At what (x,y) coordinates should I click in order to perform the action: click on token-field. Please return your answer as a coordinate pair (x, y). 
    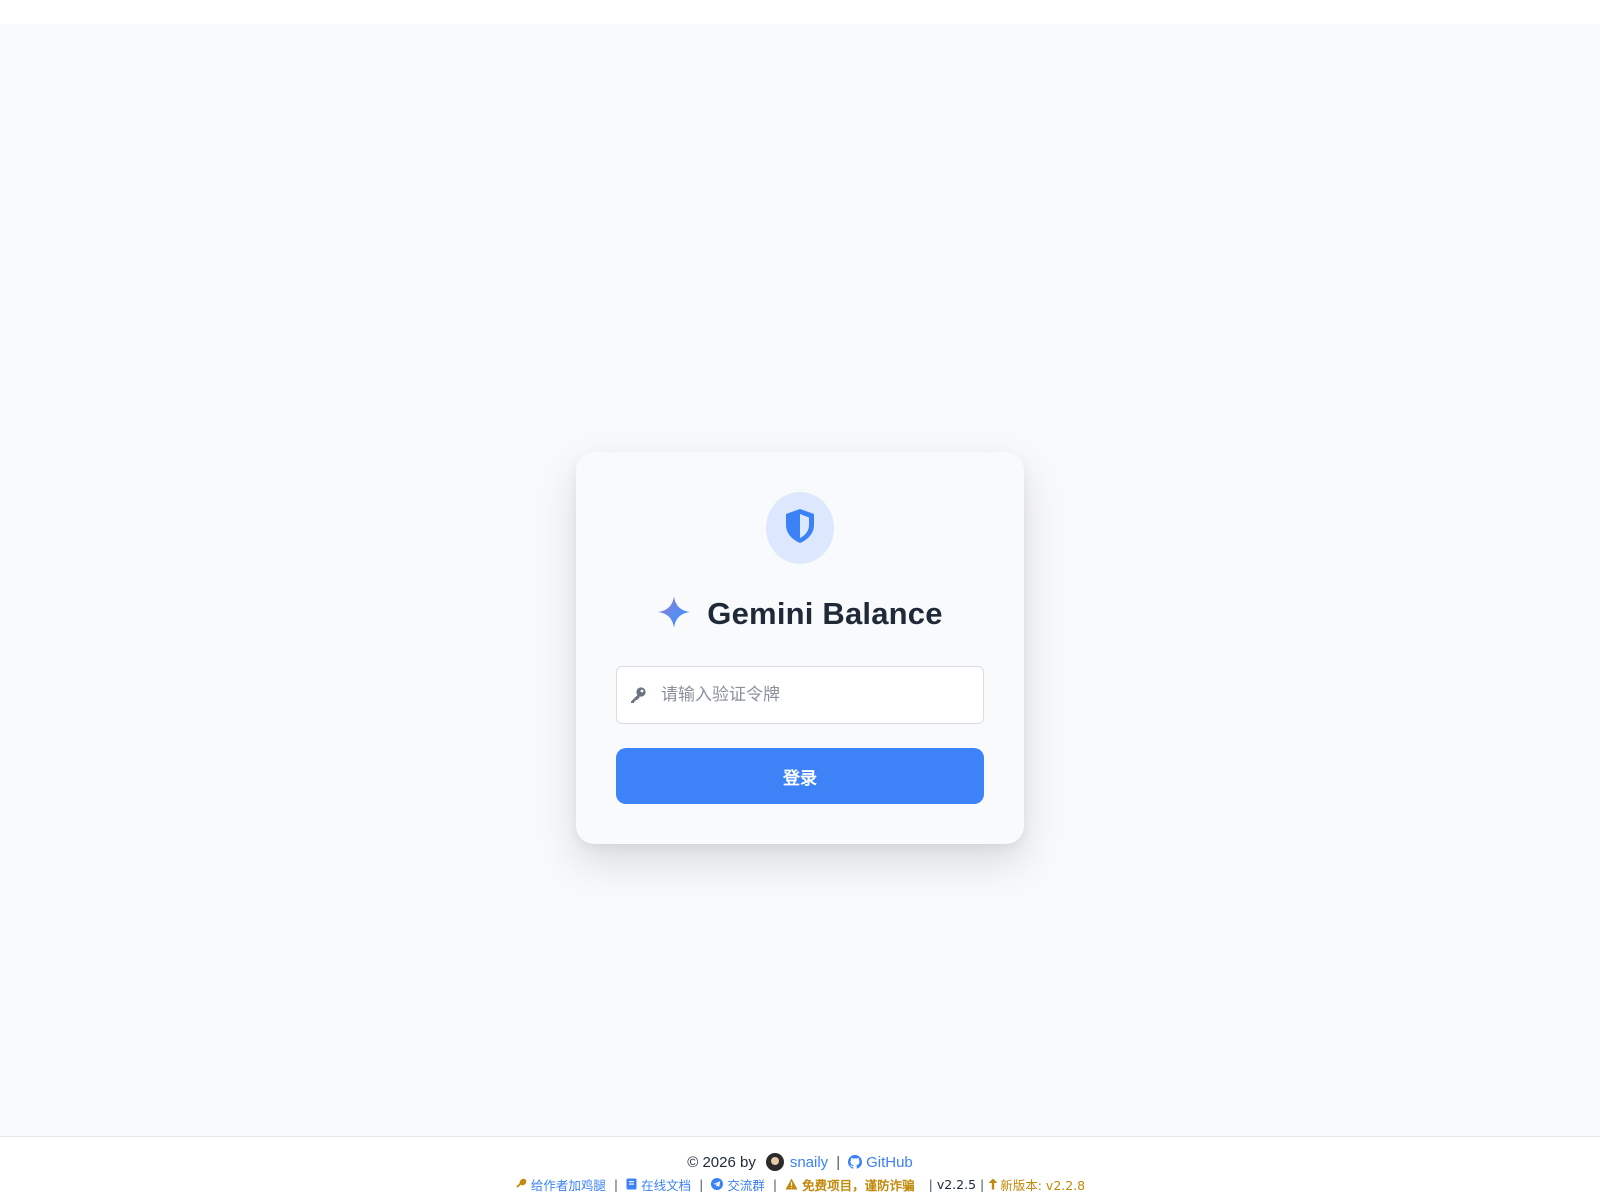
    Looking at the image, I should click on (800, 695).